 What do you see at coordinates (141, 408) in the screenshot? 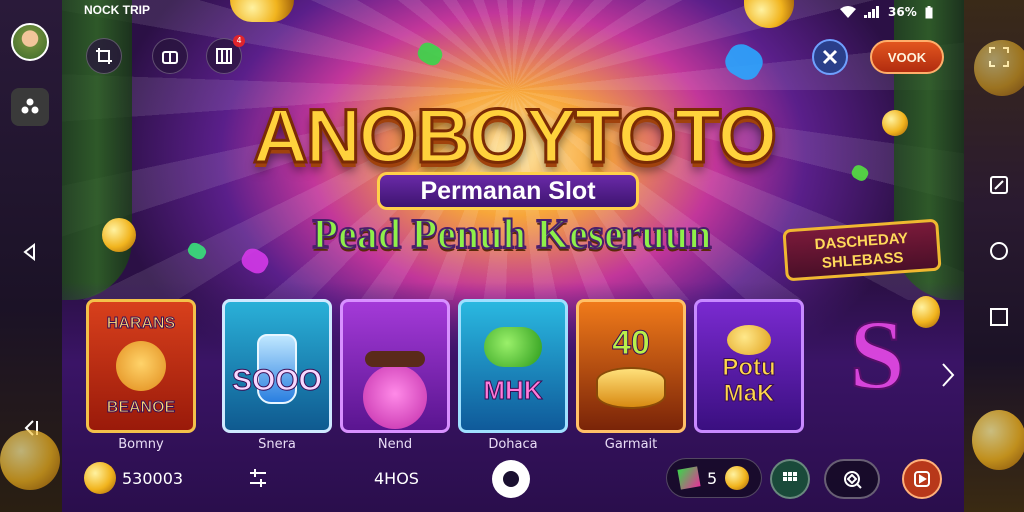
I see `game-card-subtitle: BEANOE` at bounding box center [141, 408].